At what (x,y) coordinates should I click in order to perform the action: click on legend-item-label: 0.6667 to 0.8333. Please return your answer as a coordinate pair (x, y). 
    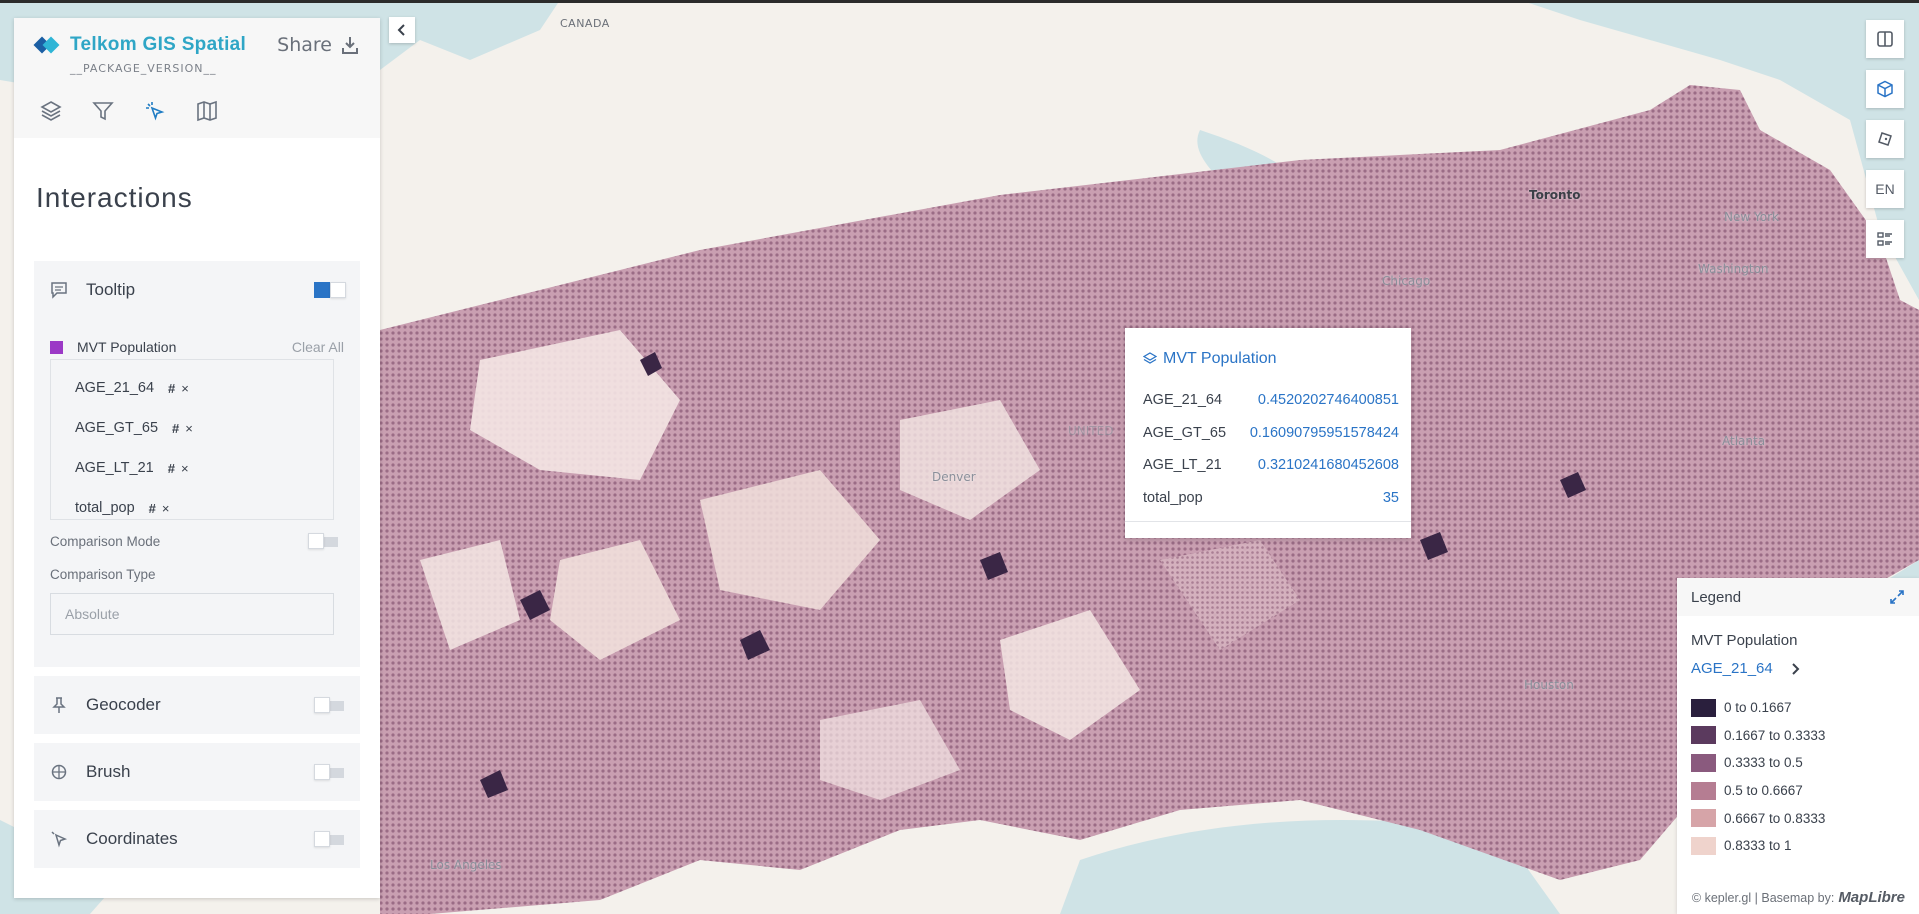
    Looking at the image, I should click on (1775, 818).